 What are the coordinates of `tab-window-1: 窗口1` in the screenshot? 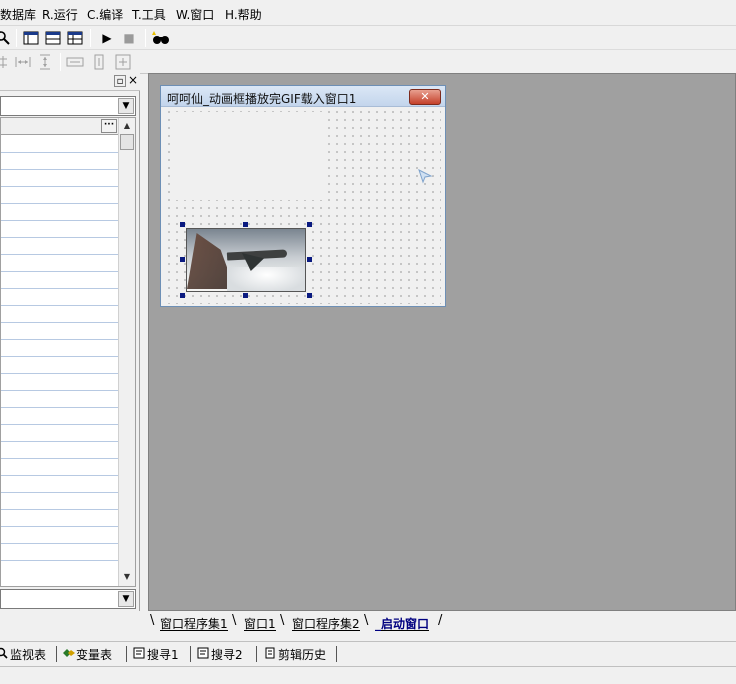 It's located at (260, 622).